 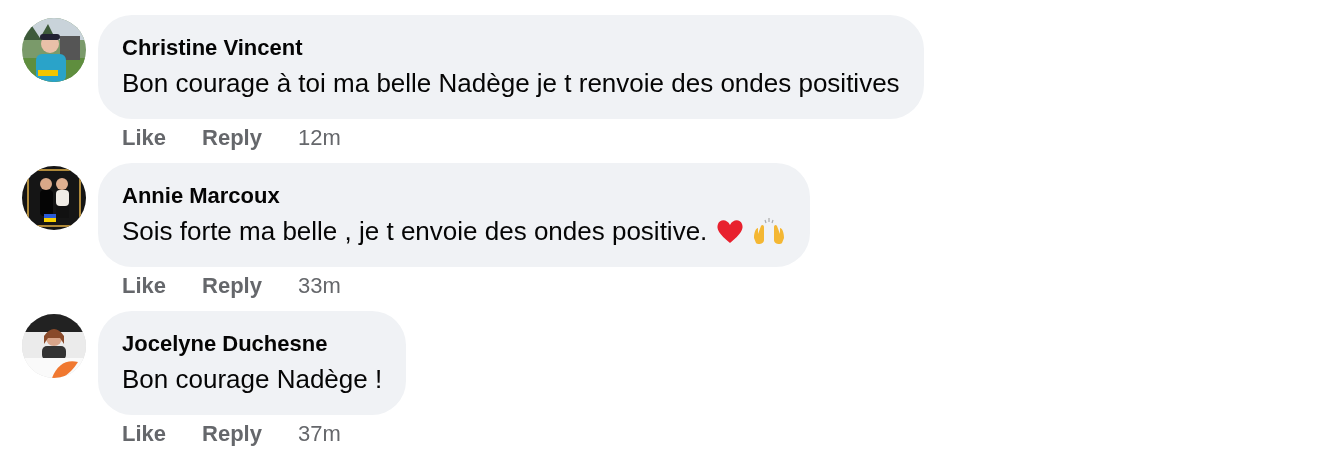 I want to click on timestamp: 12m, so click(x=319, y=138).